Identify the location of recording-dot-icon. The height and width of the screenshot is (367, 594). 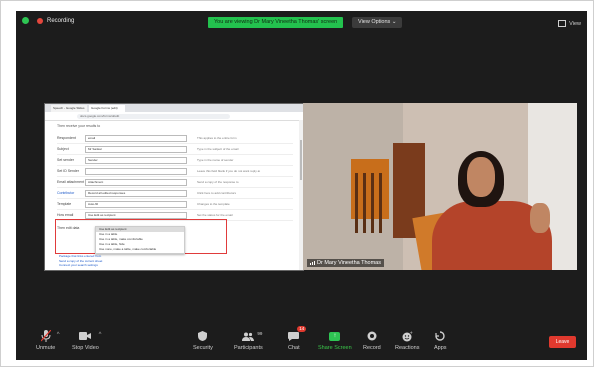
(40, 20).